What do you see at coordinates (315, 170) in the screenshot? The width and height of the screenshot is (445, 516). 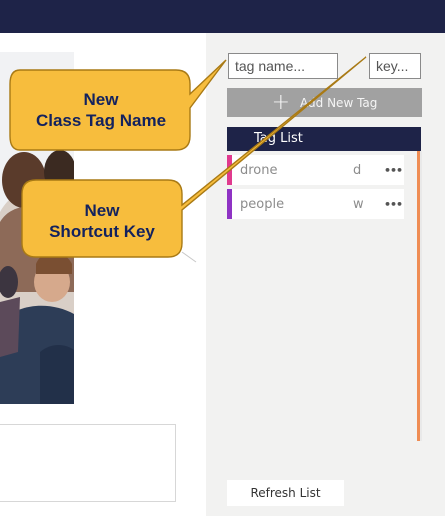 I see `tag-row-drone: drone d •••` at bounding box center [315, 170].